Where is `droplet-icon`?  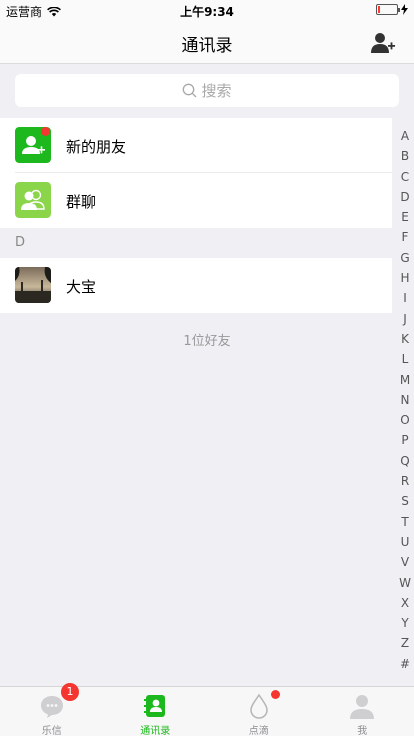
droplet-icon is located at coordinates (258, 706).